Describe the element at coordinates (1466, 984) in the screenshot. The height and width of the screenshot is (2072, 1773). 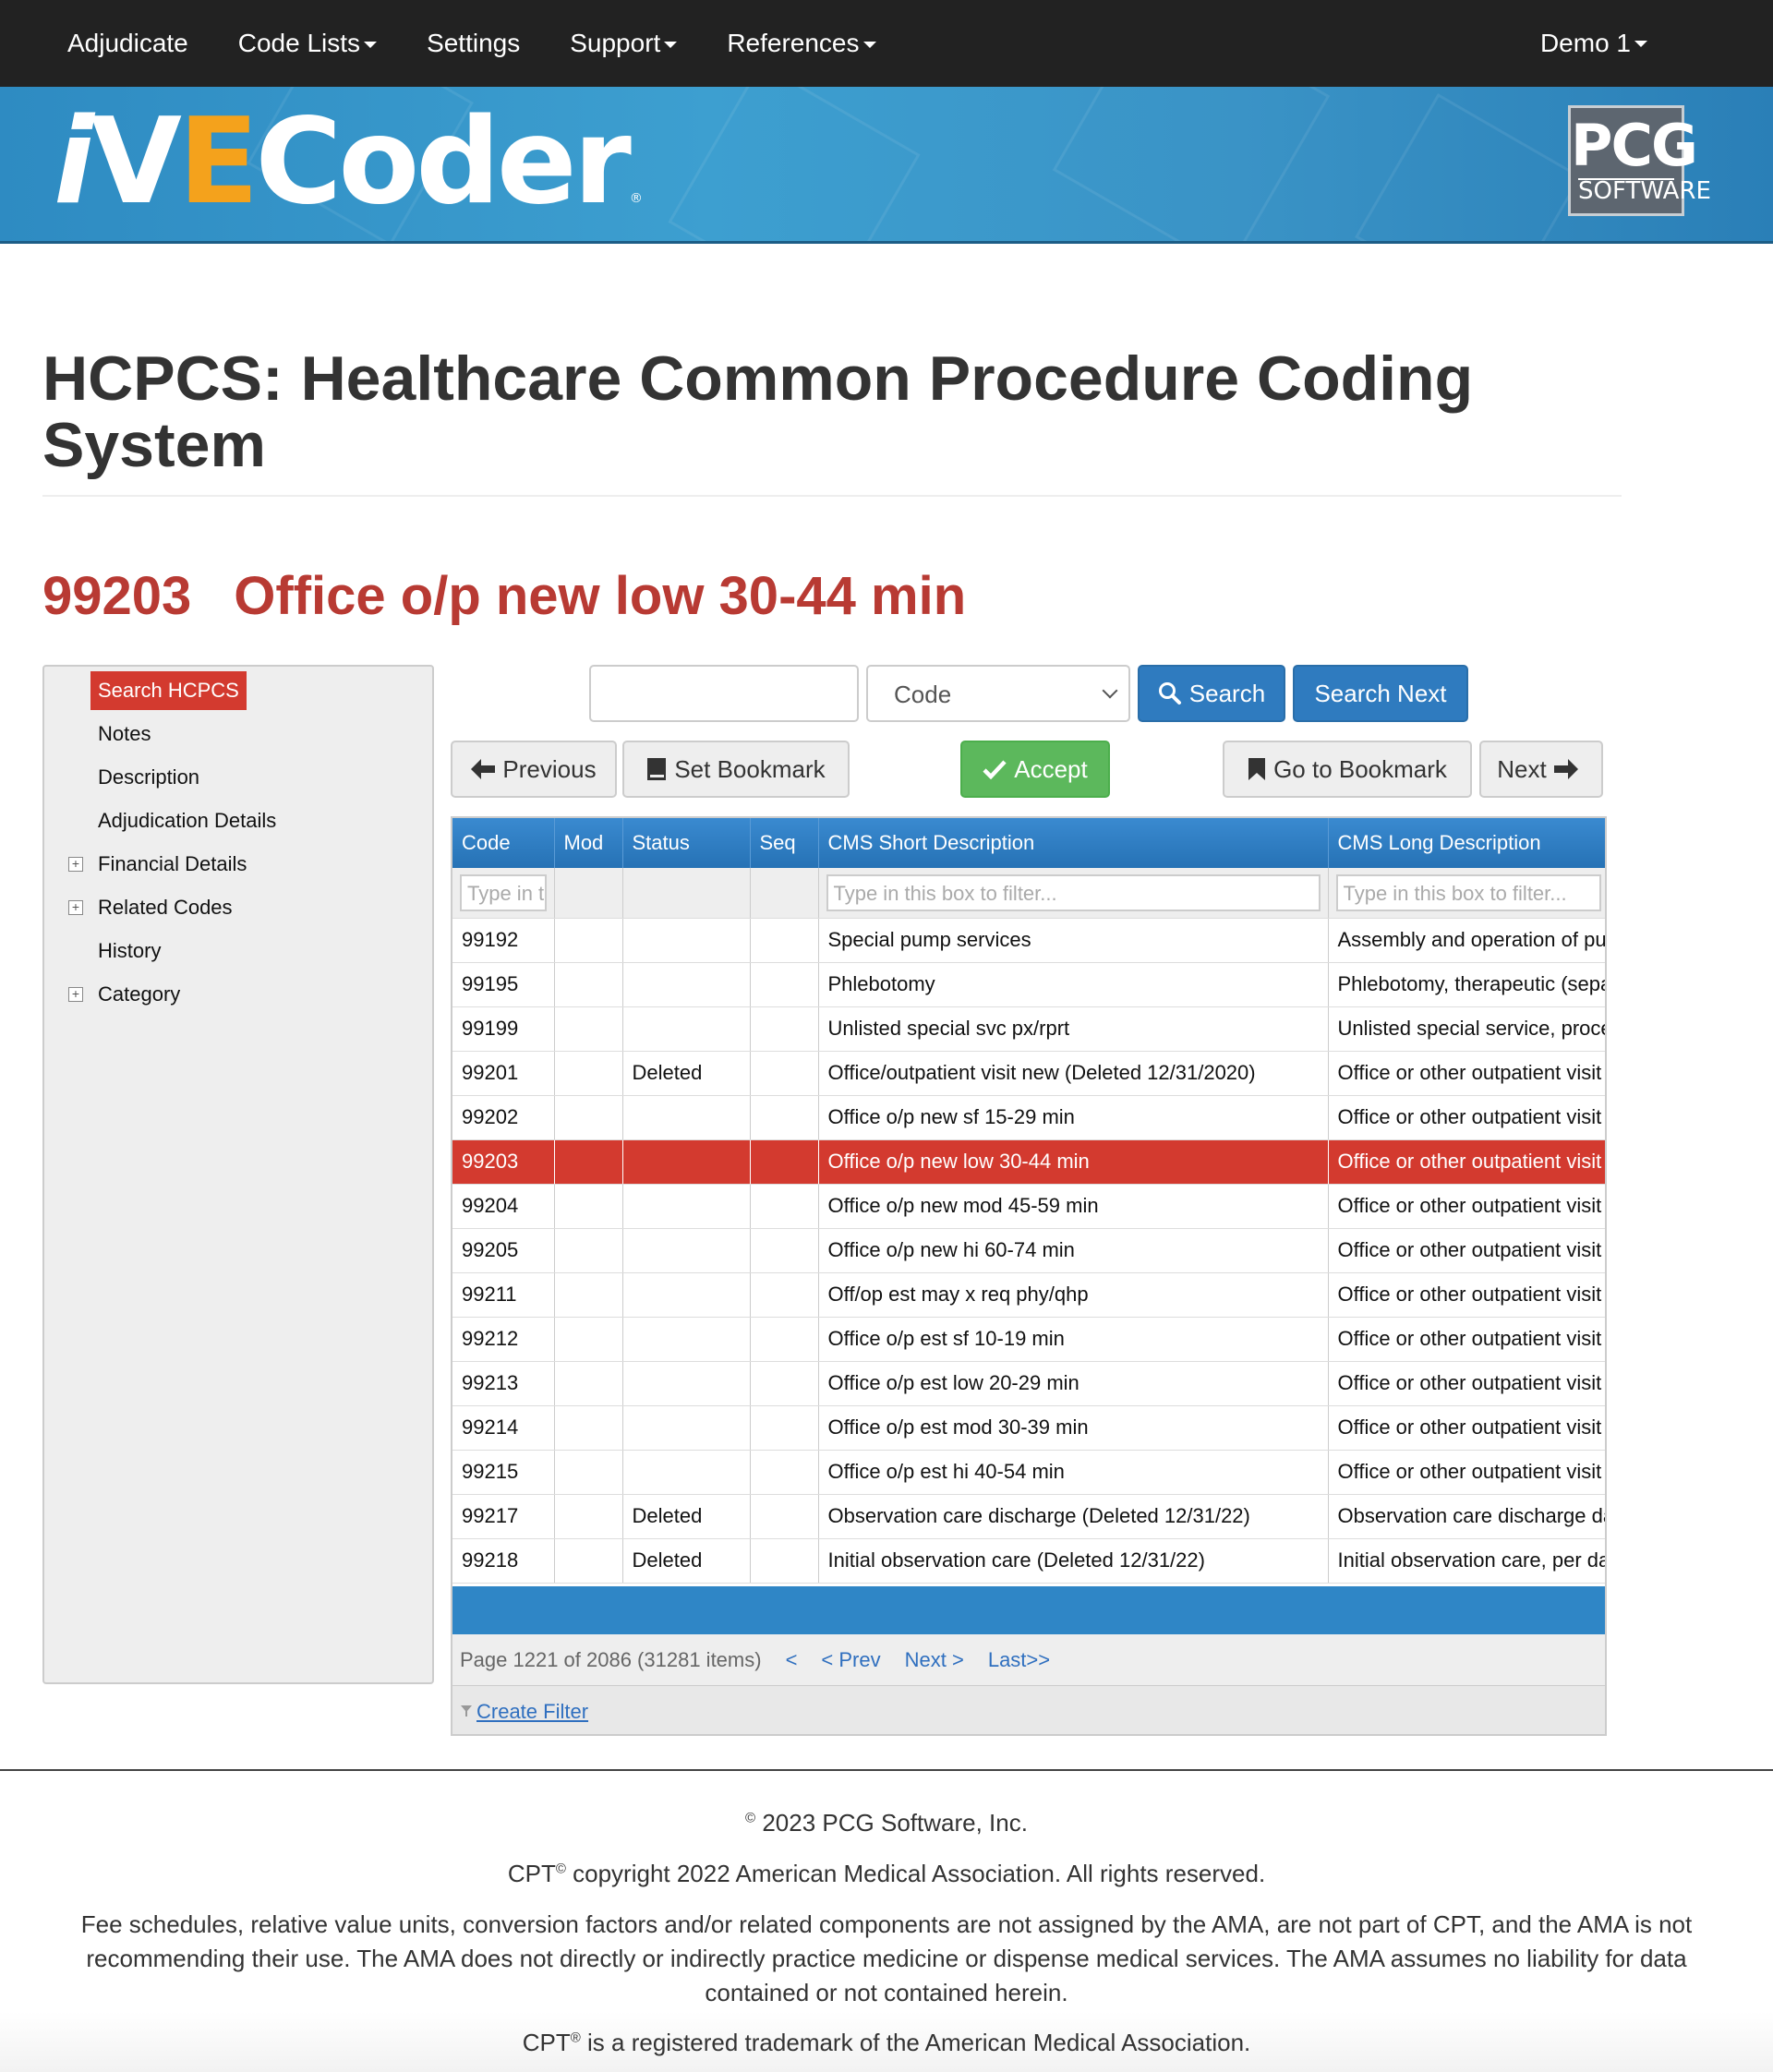
I see `long-description-cell: Phlebotomy, therapeutic (sepa` at that location.